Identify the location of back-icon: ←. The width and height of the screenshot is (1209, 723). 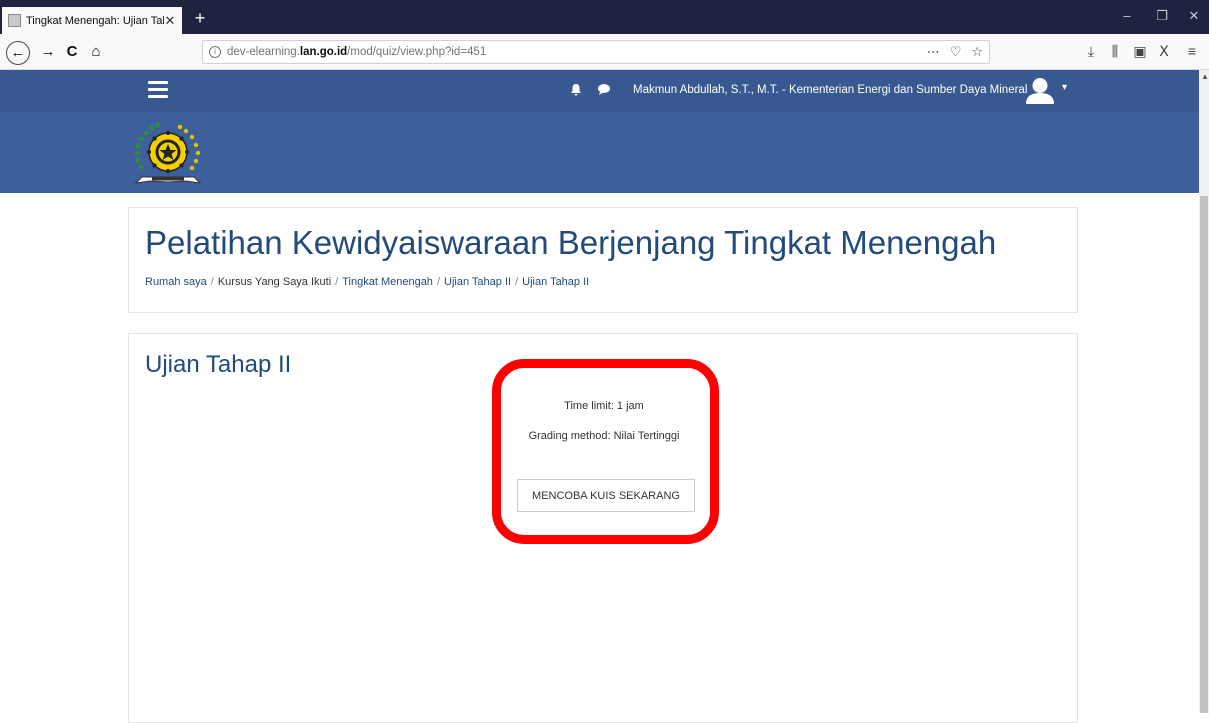
(18, 53).